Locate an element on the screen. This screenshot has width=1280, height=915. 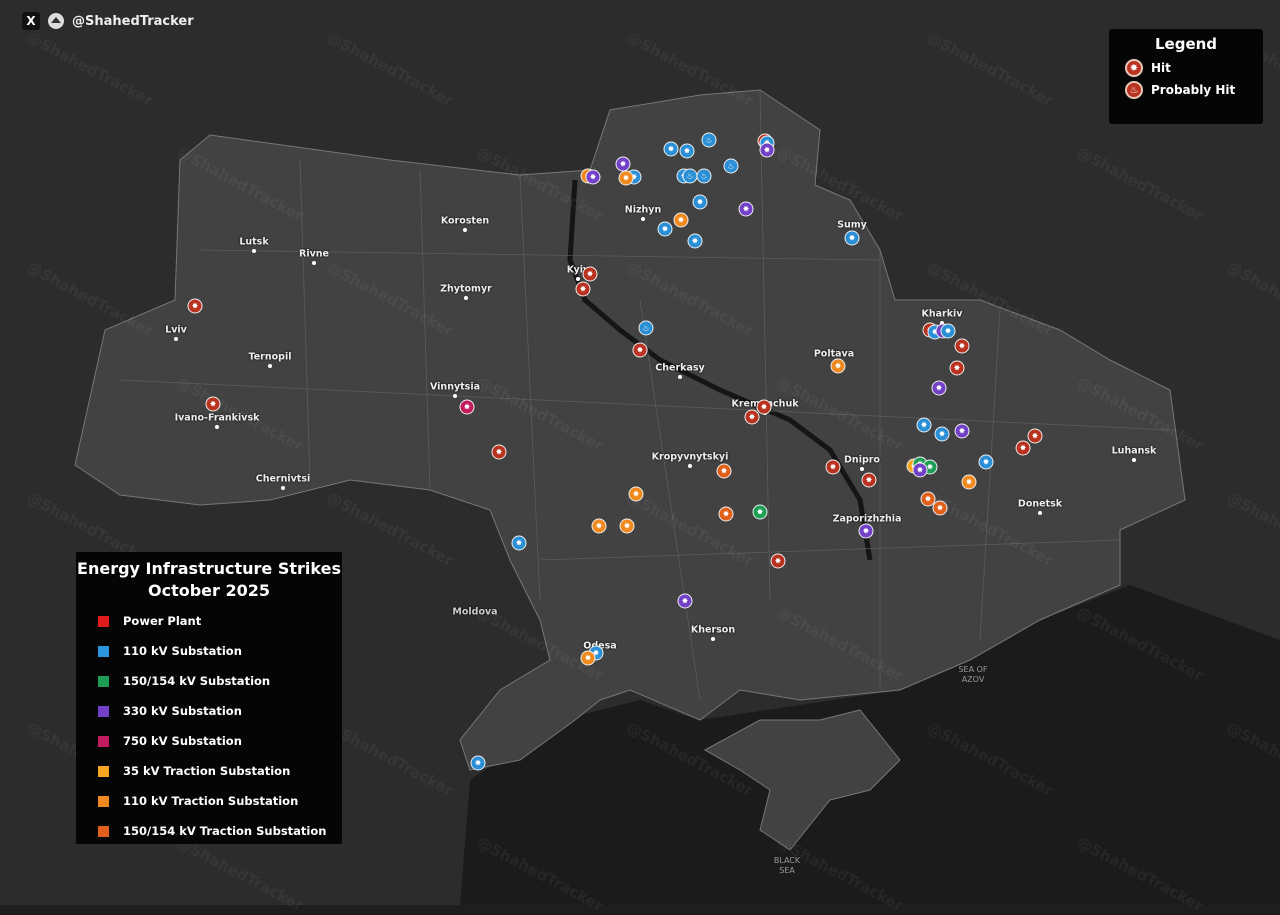
city-label-vinnytsia: Vinnytsia is located at coordinates (455, 387).